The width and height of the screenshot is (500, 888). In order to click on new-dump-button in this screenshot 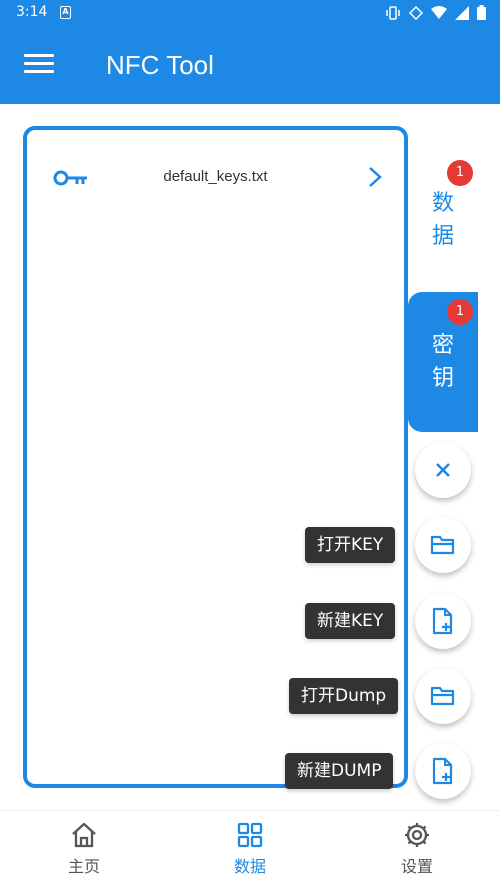, I will do `click(443, 771)`.